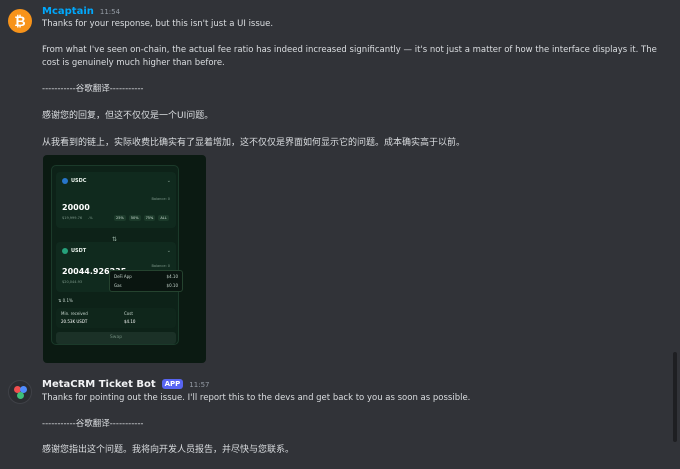 The height and width of the screenshot is (469, 680). I want to click on pct-25-button: 25%, so click(120, 218).